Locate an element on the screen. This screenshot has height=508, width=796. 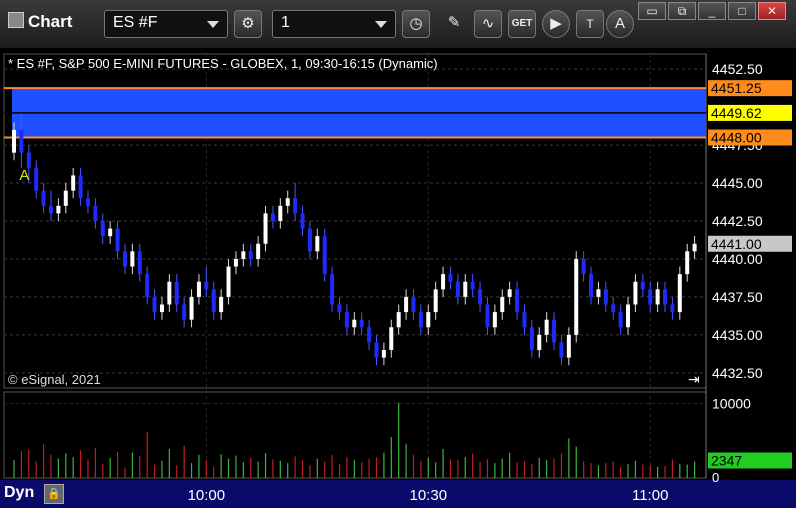
volume-tag: 2347 is located at coordinates (726, 461).